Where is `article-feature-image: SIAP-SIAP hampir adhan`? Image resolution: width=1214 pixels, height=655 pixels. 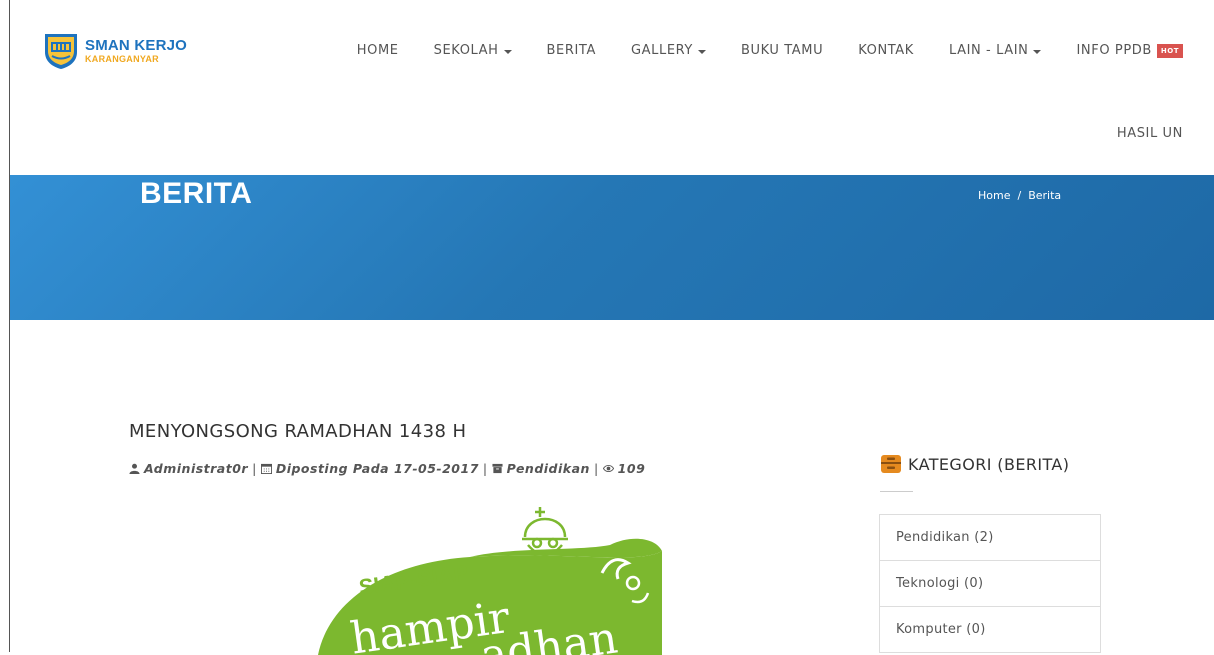
article-feature-image: SIAP-SIAP hampir adhan is located at coordinates (490, 581).